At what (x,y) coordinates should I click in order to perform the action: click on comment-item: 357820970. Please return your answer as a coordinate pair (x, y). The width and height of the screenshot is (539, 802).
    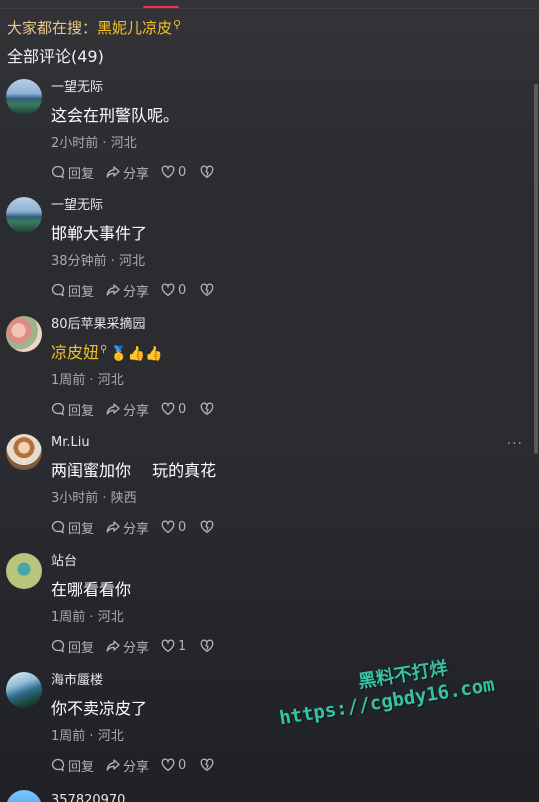
    Looking at the image, I should click on (269, 796).